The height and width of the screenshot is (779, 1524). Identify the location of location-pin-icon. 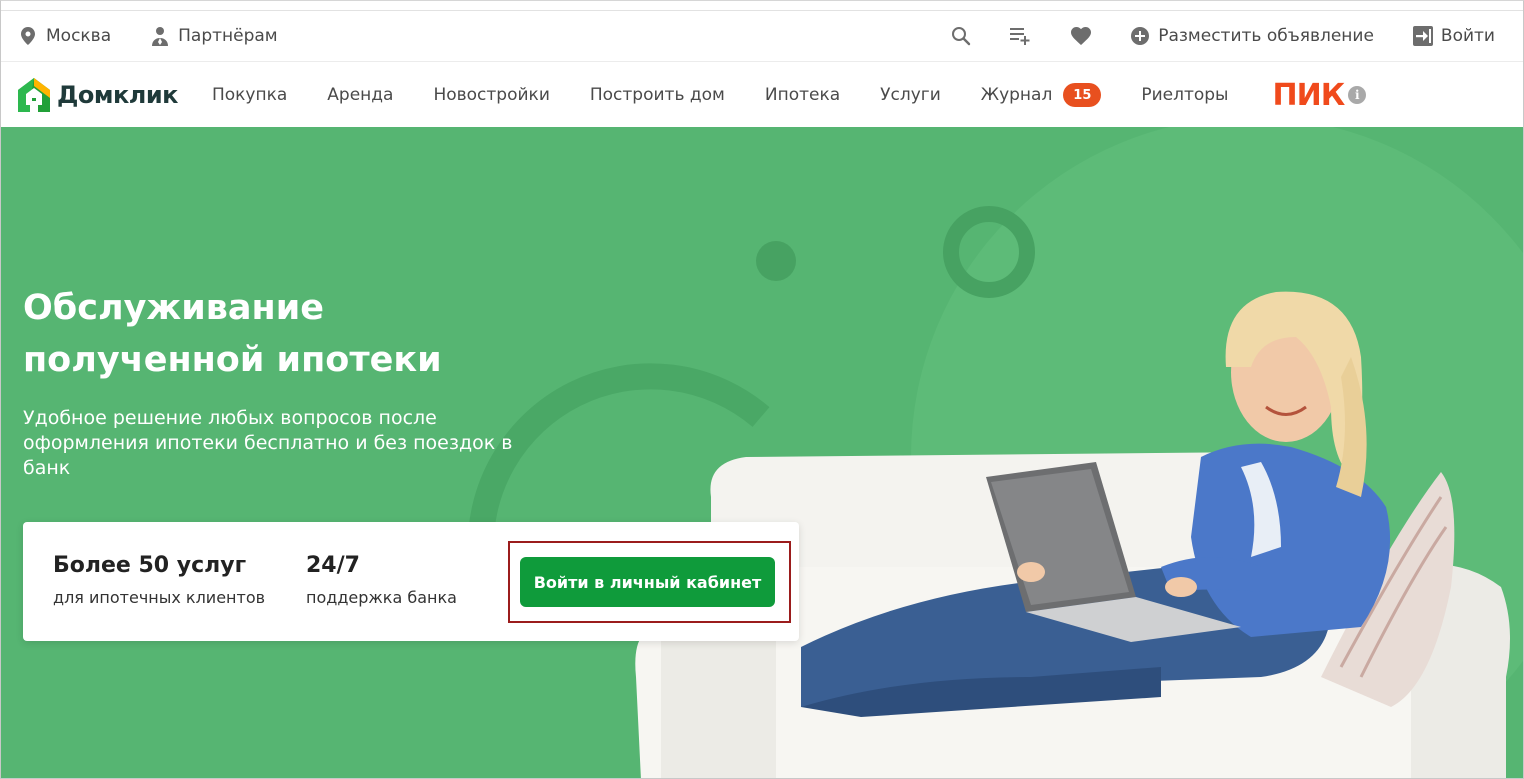
(28, 36).